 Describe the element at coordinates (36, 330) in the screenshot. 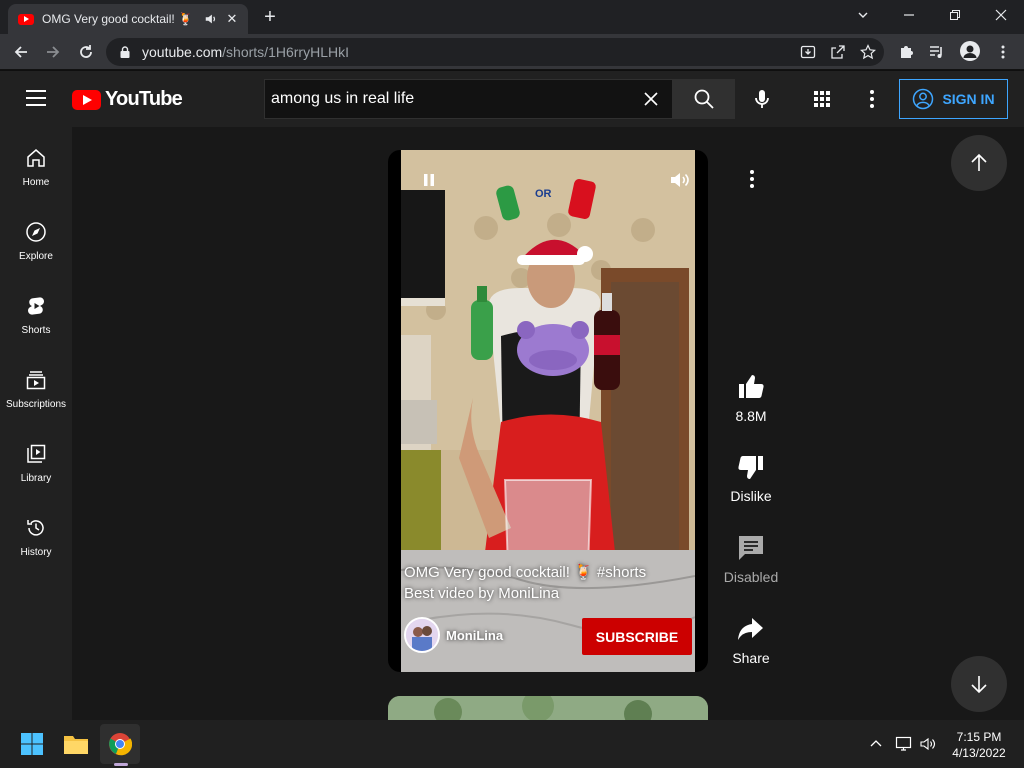

I see `guide-label-shorts: Shorts` at that location.